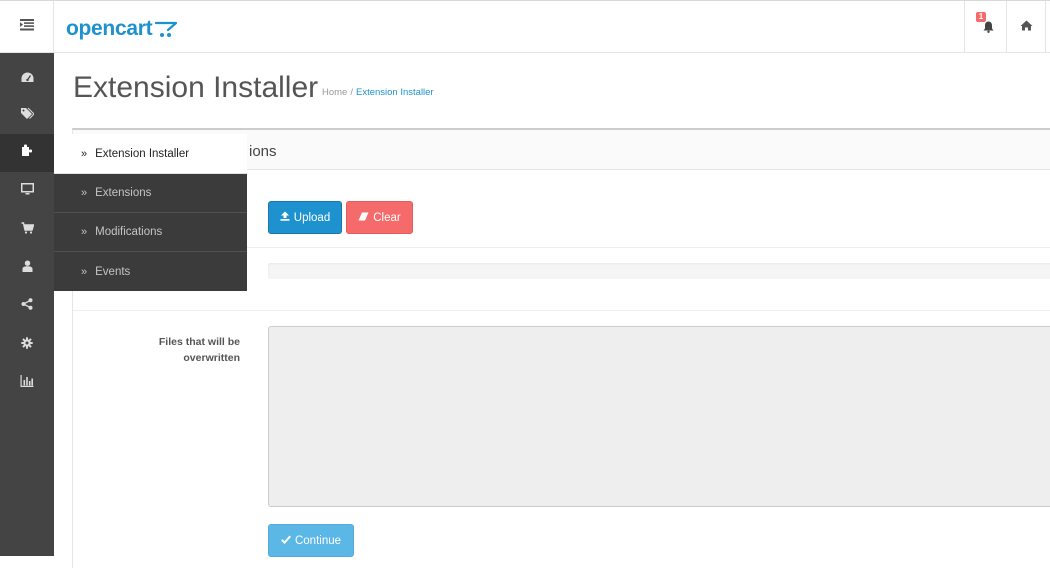  What do you see at coordinates (387, 217) in the screenshot?
I see `clear-button-label: Clear` at bounding box center [387, 217].